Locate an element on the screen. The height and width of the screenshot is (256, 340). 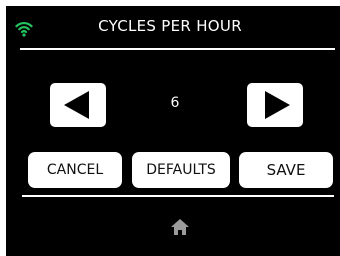
header-divider is located at coordinates (177, 49).